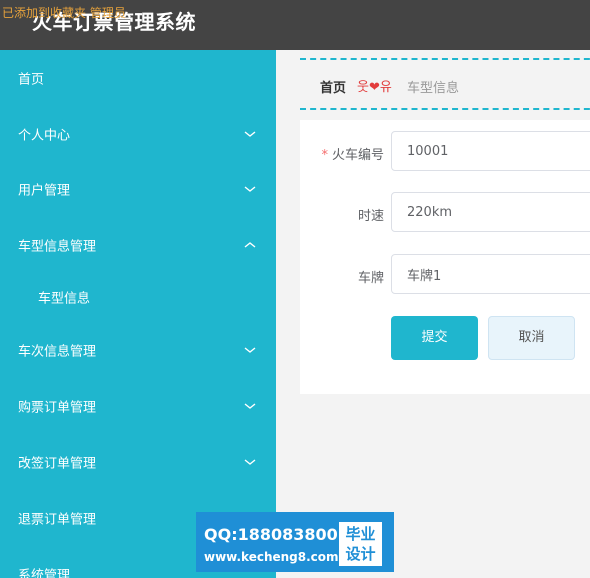 The width and height of the screenshot is (590, 578). I want to click on breadcrumb-home: 首页, so click(333, 86).